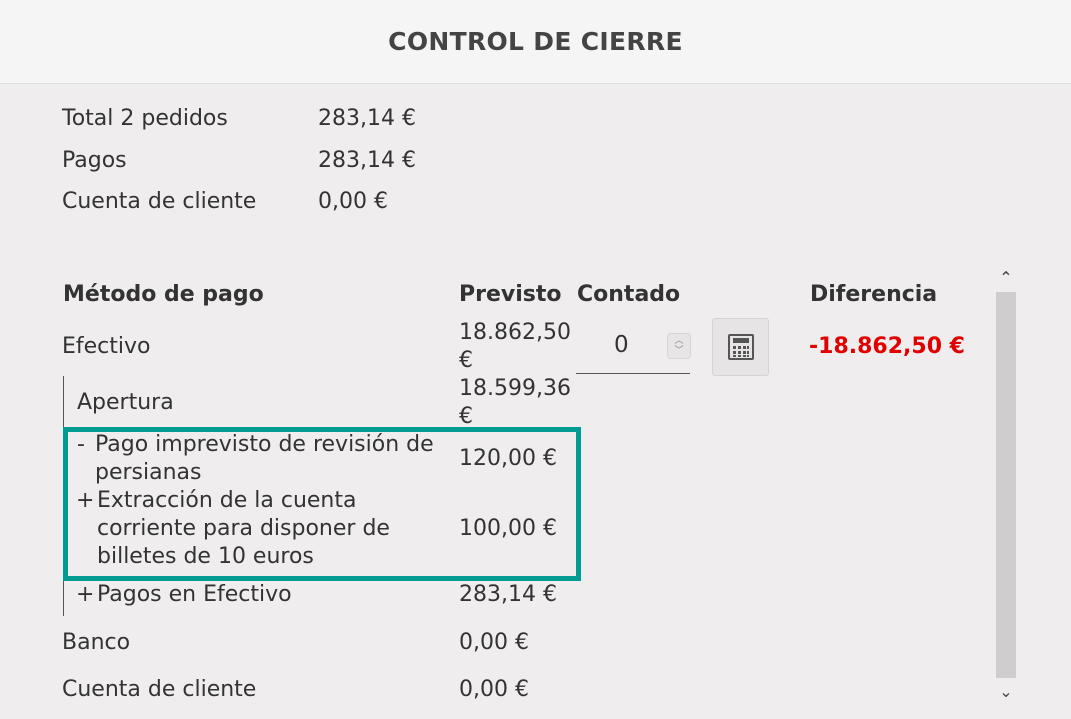 The image size is (1071, 719). I want to click on calculator-icon, so click(740, 347).